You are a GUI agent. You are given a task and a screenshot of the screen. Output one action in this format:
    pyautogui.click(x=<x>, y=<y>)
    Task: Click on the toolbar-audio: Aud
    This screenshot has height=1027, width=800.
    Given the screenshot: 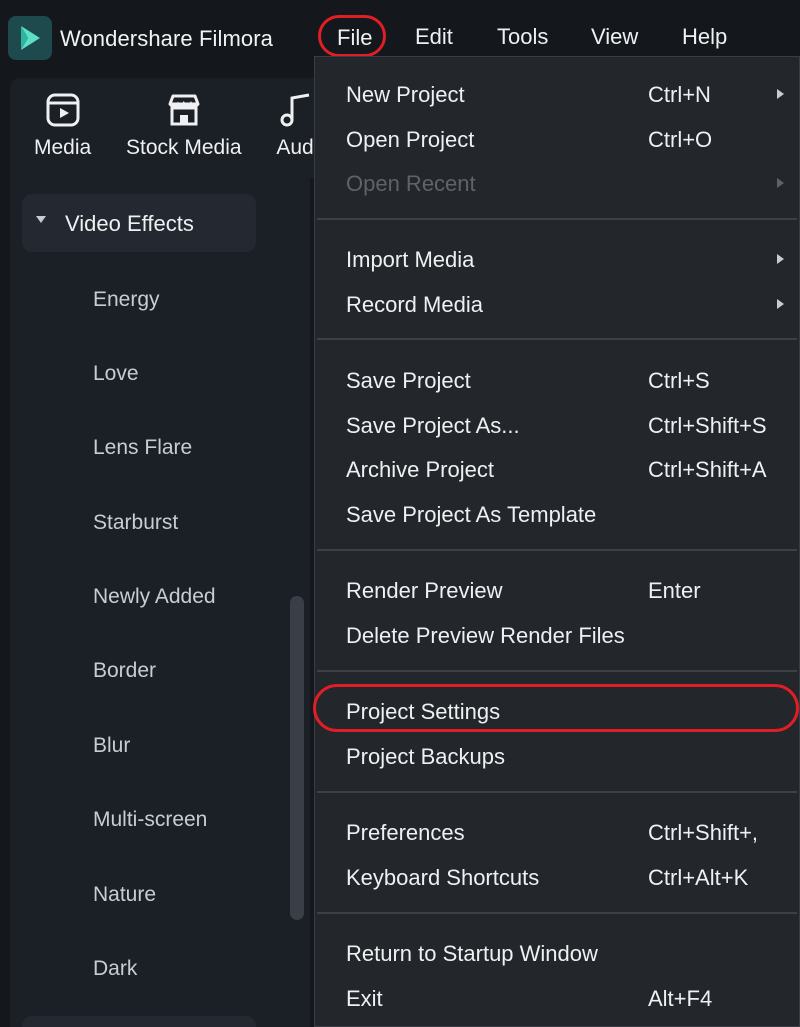 What is the action you would take?
    pyautogui.click(x=295, y=125)
    